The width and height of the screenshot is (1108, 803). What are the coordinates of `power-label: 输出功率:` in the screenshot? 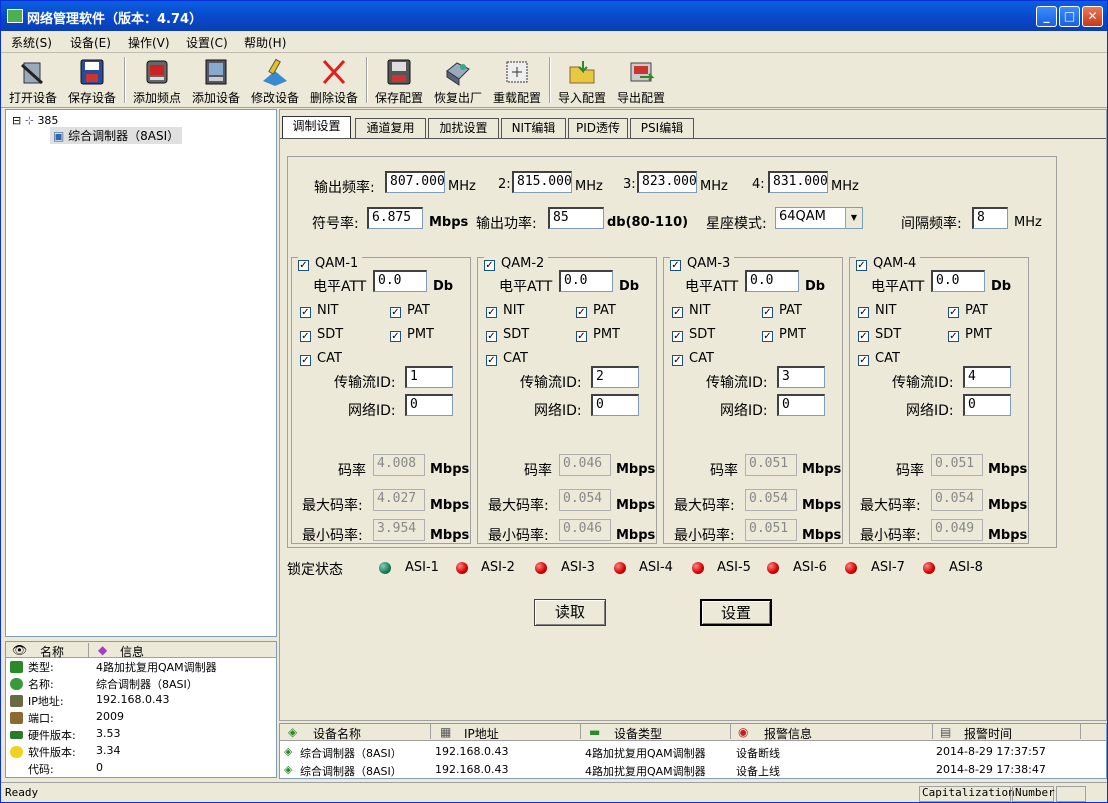 It's located at (506, 224).